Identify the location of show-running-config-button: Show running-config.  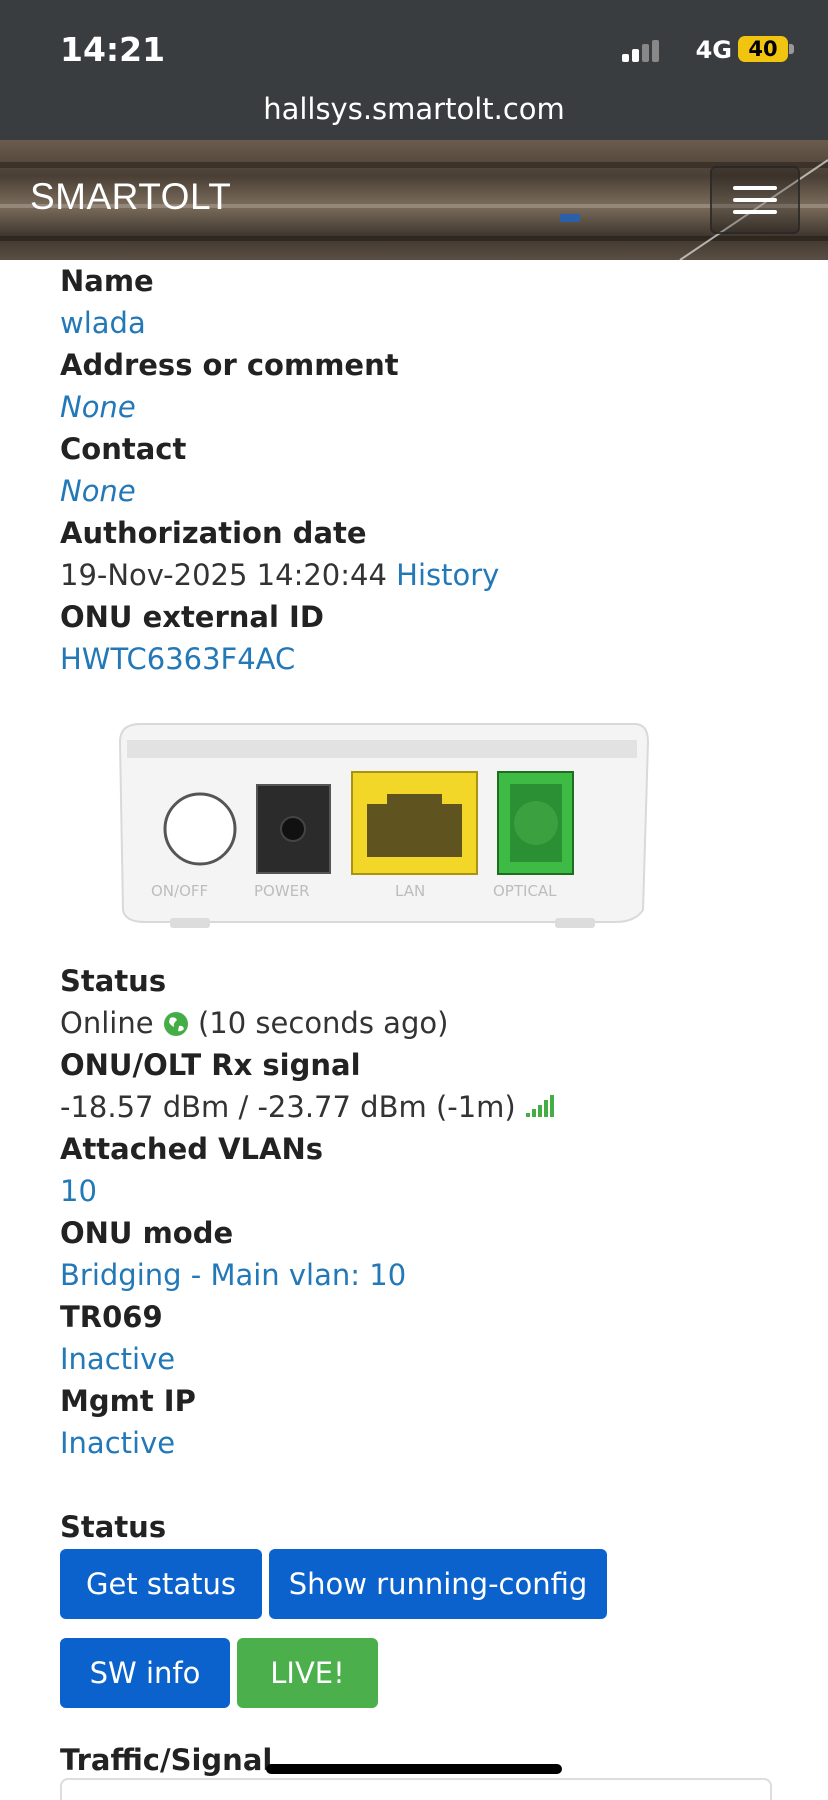
(438, 1584).